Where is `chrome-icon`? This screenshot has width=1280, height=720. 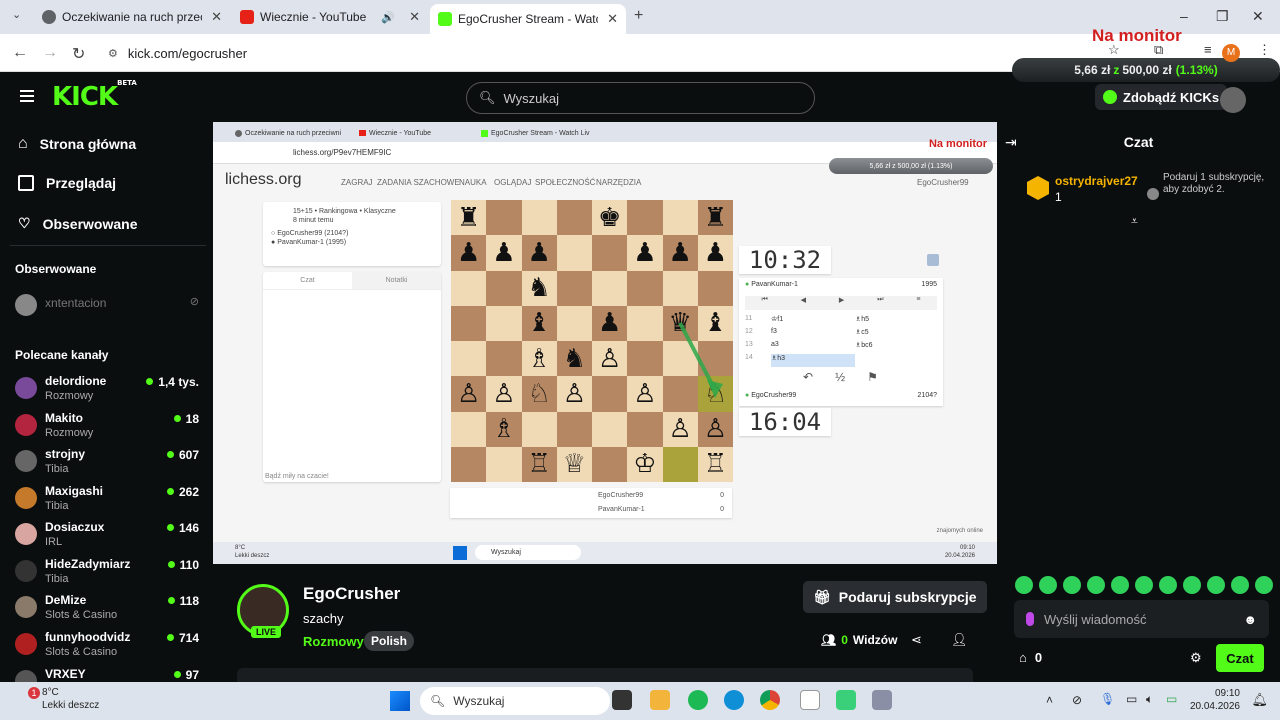
chrome-icon is located at coordinates (770, 700).